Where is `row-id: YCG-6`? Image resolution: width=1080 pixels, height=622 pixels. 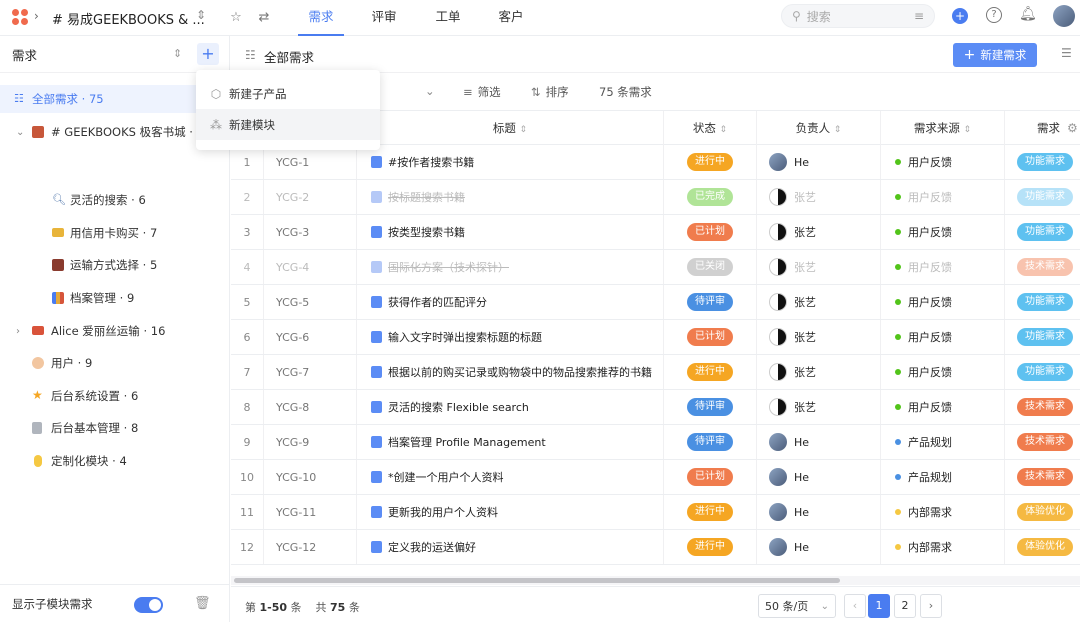
row-id: YCG-6 is located at coordinates (310, 337).